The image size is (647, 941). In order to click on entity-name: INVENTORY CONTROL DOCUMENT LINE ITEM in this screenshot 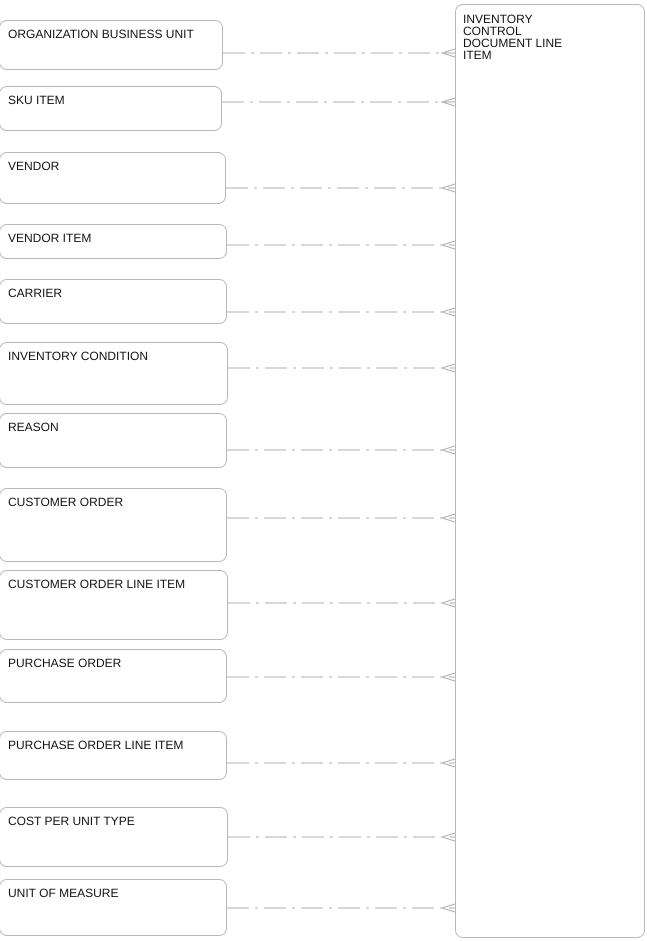, I will do `click(513, 37)`.